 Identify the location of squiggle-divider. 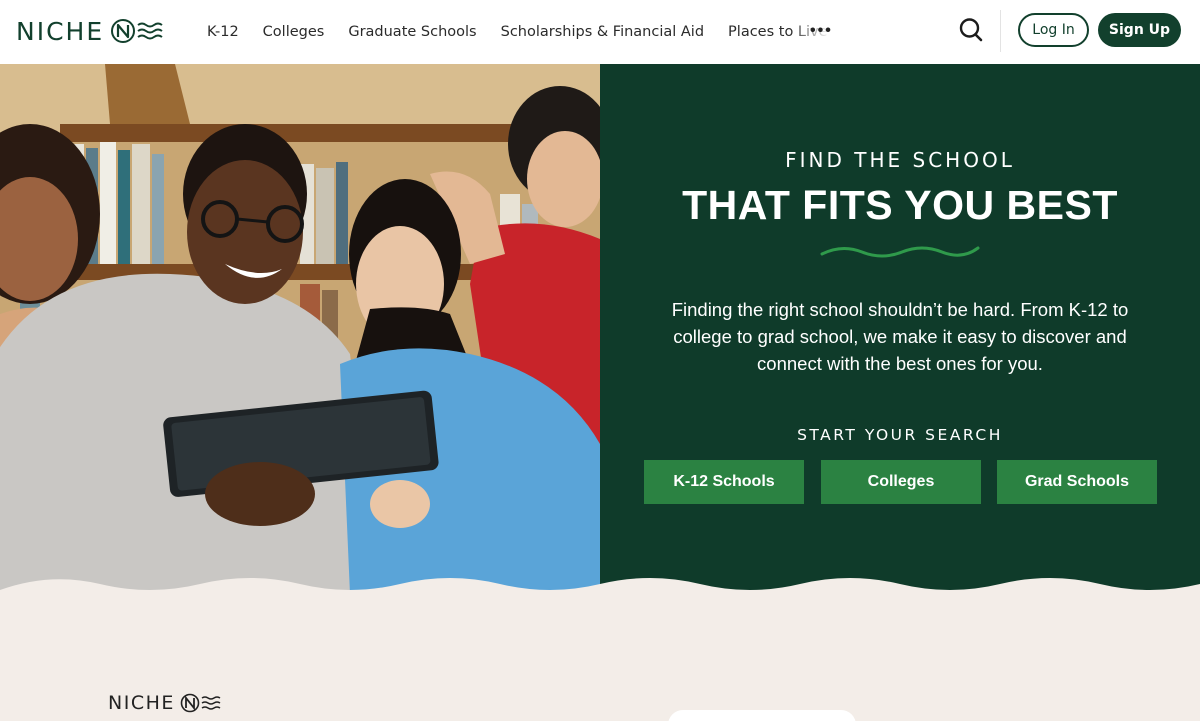
(900, 253).